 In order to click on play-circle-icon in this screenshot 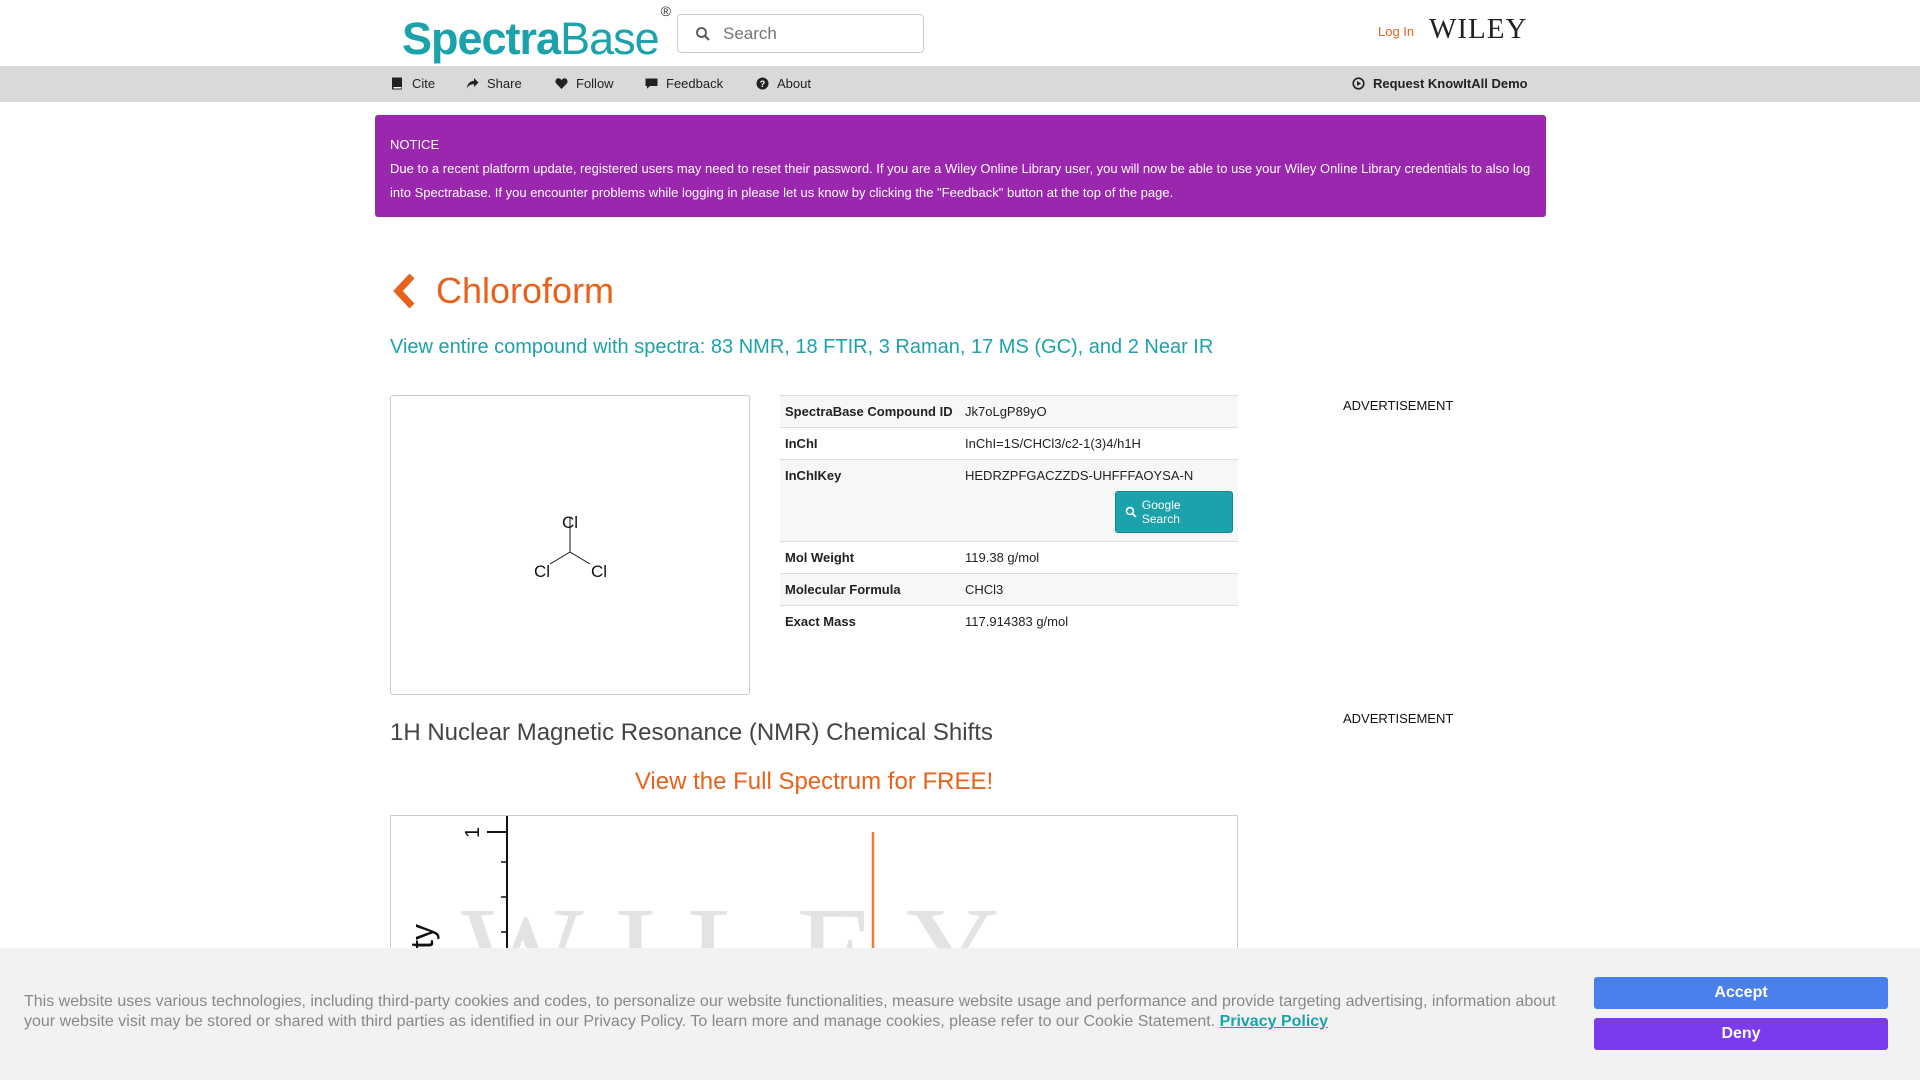, I will do `click(1358, 83)`.